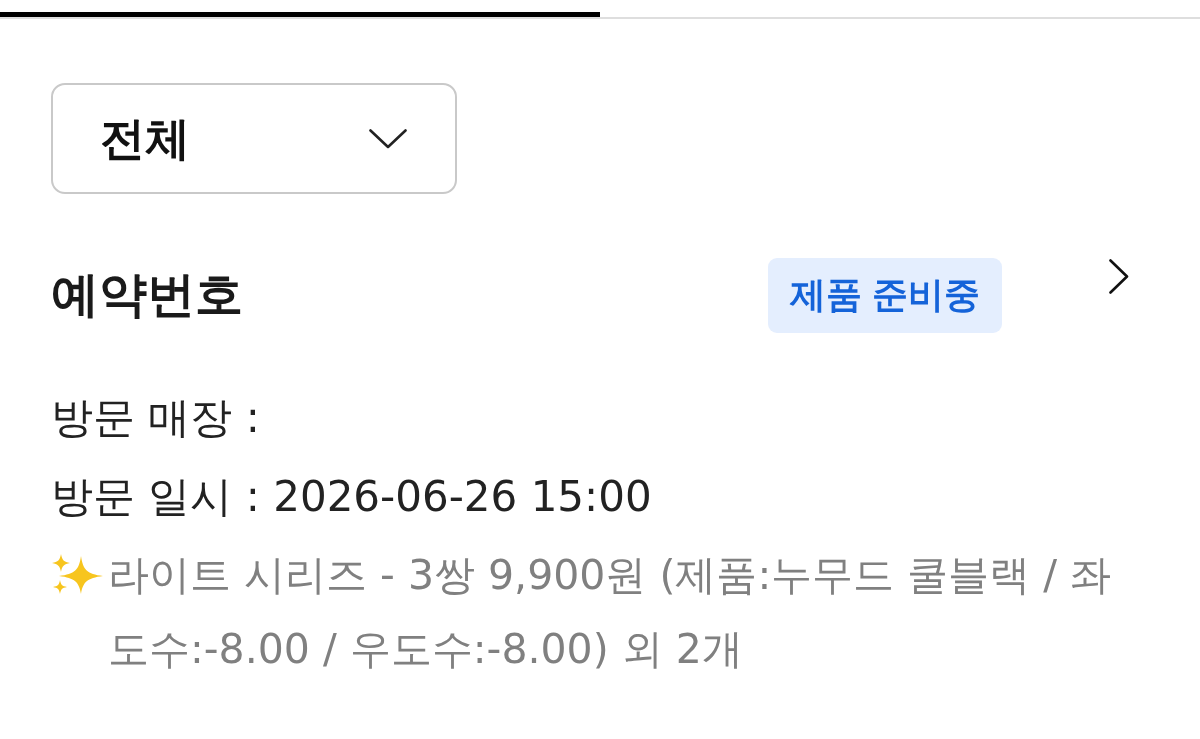  What do you see at coordinates (254, 138) in the screenshot?
I see `filter-dropdown: 전체` at bounding box center [254, 138].